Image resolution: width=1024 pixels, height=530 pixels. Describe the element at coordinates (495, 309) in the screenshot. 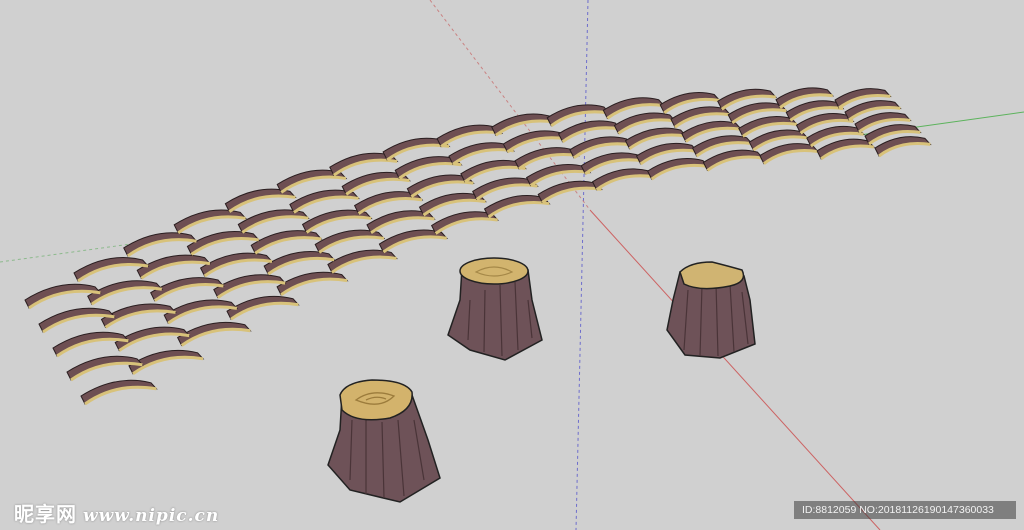

I see `tree-stump-middle` at that location.